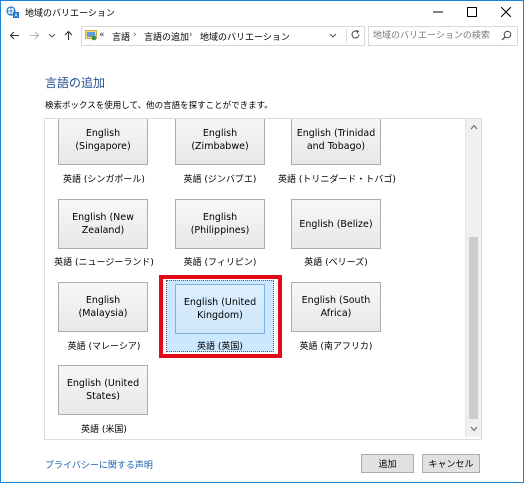  Describe the element at coordinates (473, 429) in the screenshot. I see `scroll-down-arrow-icon` at that location.